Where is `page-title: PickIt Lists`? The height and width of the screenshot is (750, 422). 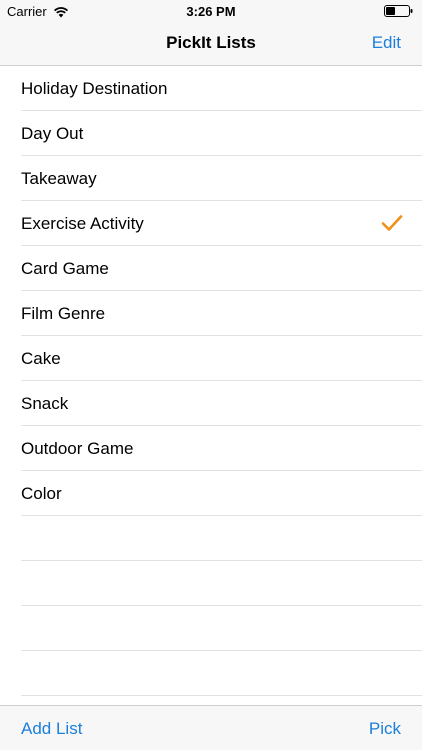
page-title: PickIt Lists is located at coordinates (211, 42).